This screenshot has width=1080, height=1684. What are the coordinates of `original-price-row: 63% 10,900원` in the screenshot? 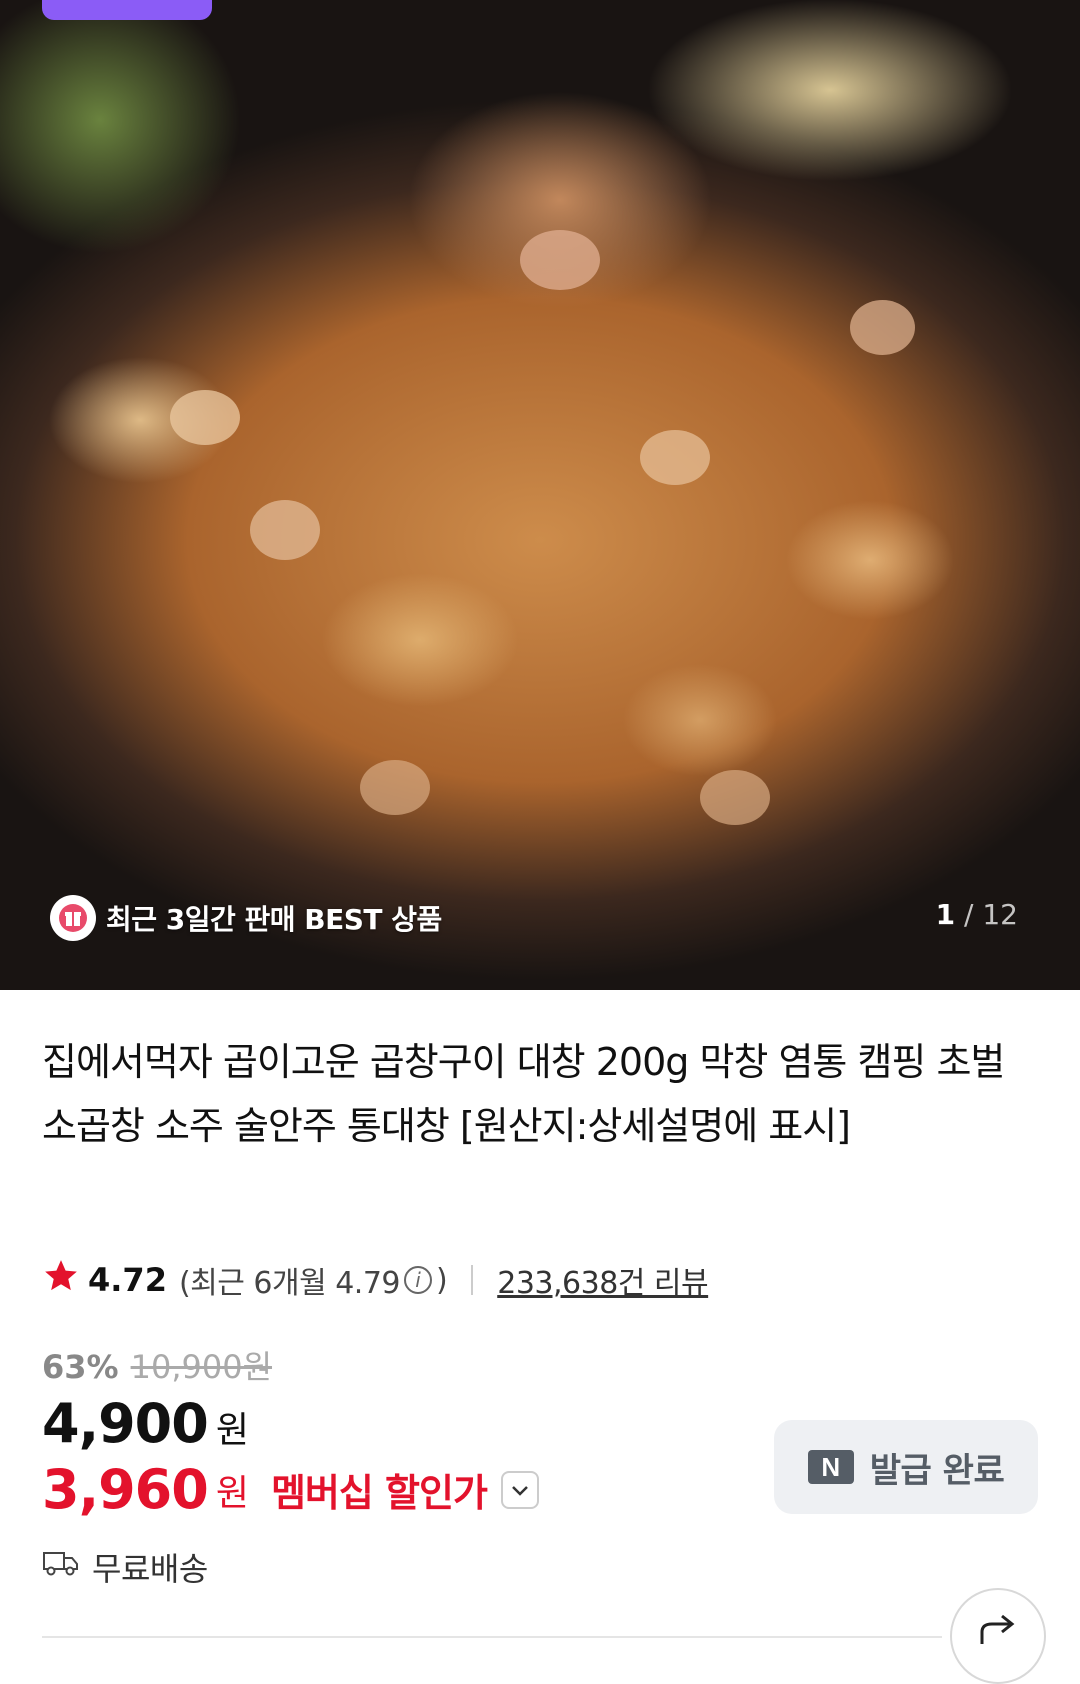 It's located at (157, 1365).